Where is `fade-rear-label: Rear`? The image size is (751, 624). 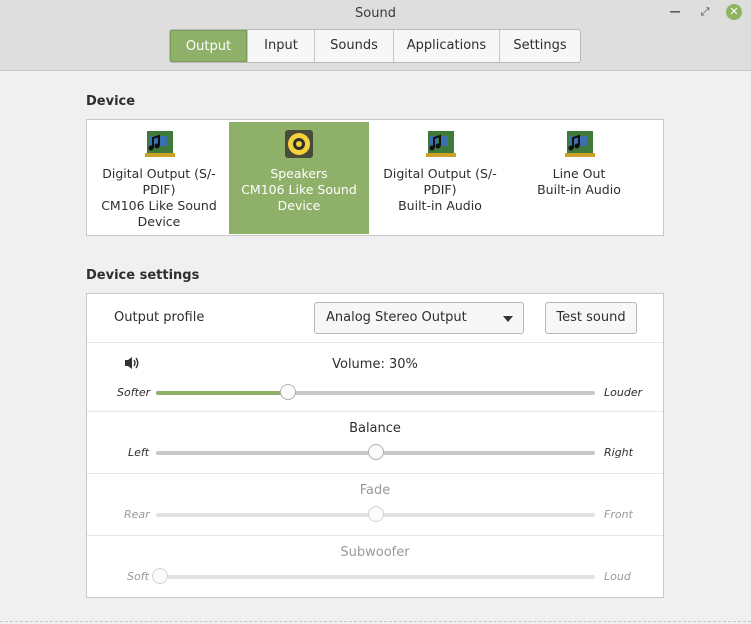 fade-rear-label: Rear is located at coordinates (137, 514).